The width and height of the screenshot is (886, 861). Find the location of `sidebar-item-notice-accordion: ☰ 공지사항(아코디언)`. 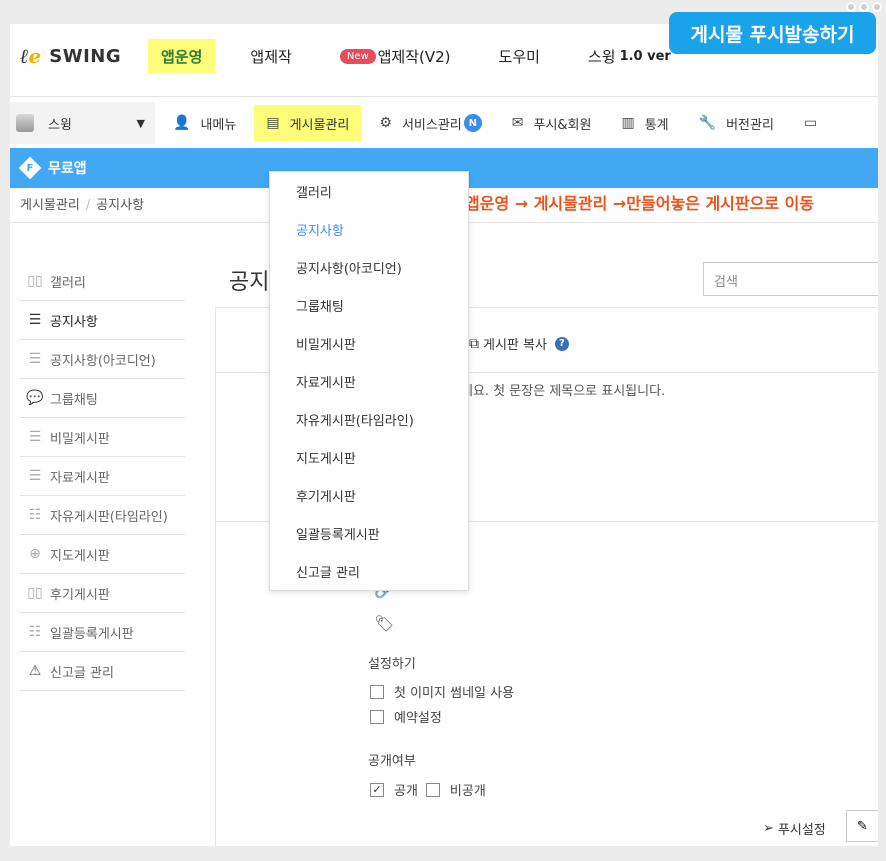

sidebar-item-notice-accordion: ☰ 공지사항(아코디언) is located at coordinates (102, 359).